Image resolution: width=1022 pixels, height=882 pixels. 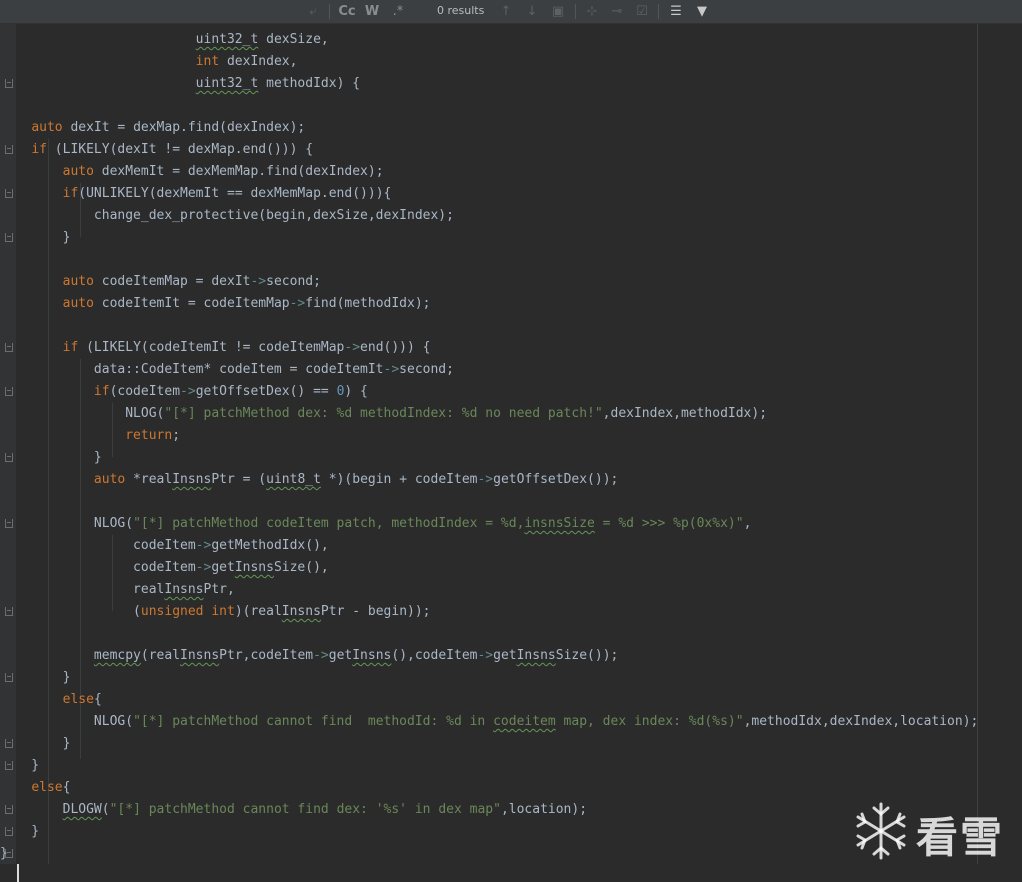 I want to click on code-token: ->, so click(x=391, y=369).